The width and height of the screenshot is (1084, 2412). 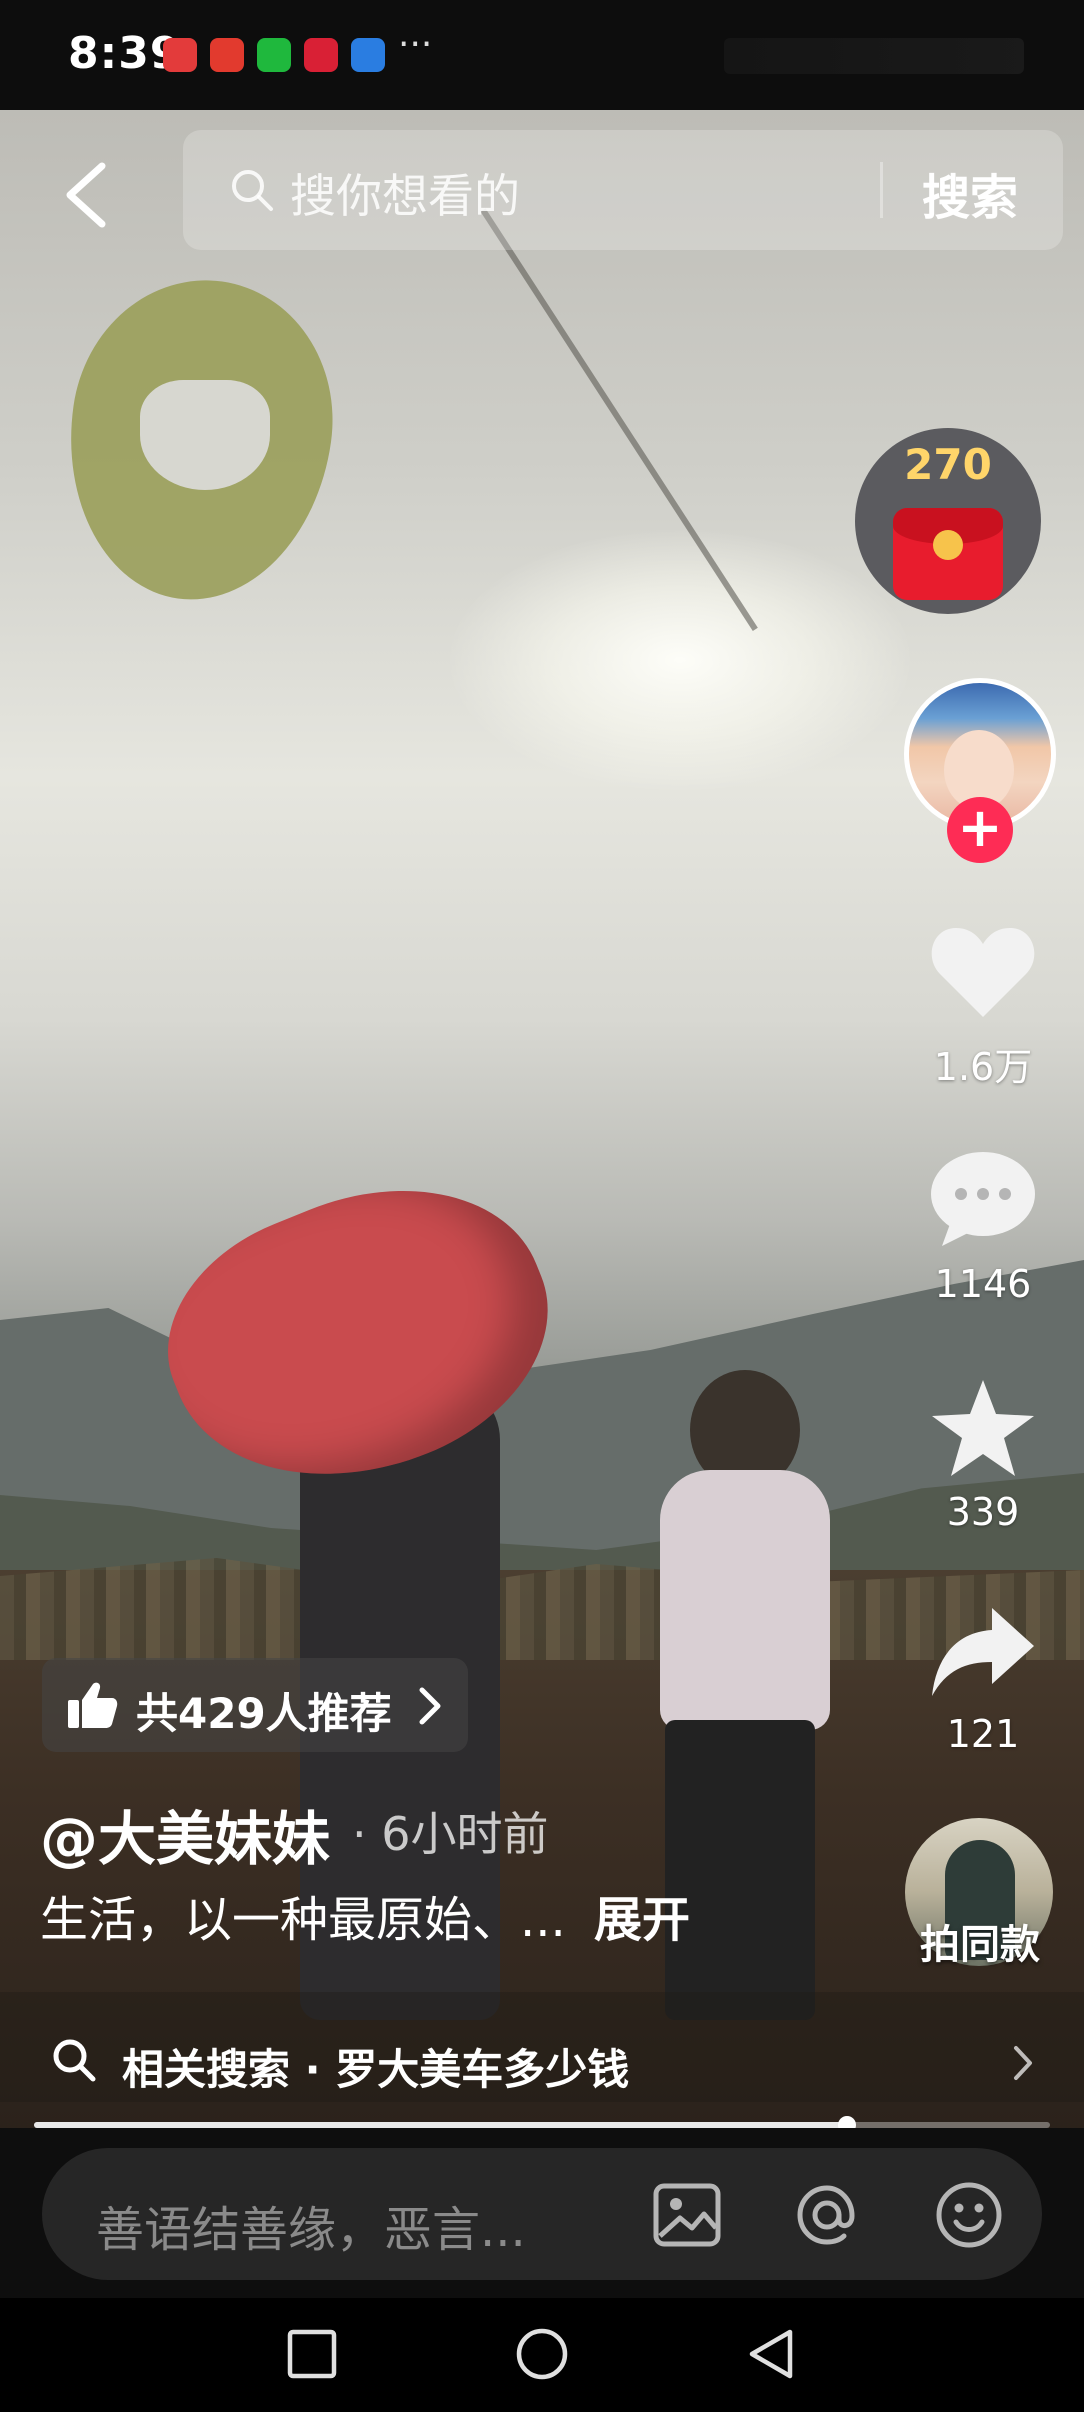 I want to click on expand-caption-button: 展开, so click(x=642, y=1915).